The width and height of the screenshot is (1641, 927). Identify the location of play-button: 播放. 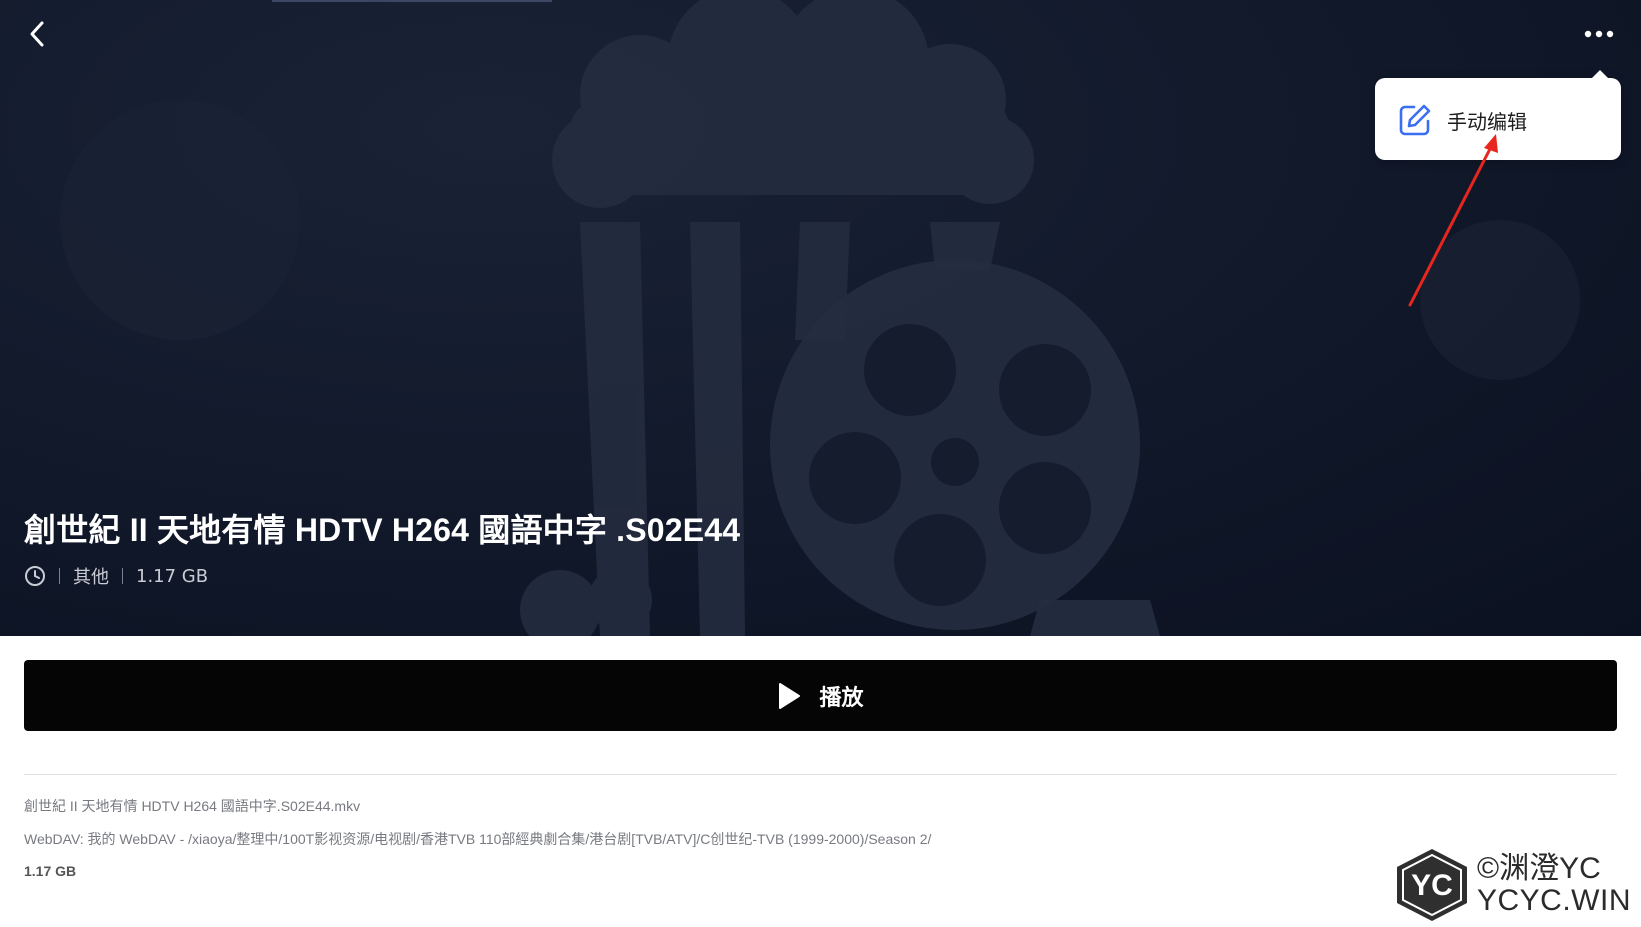
(820, 695).